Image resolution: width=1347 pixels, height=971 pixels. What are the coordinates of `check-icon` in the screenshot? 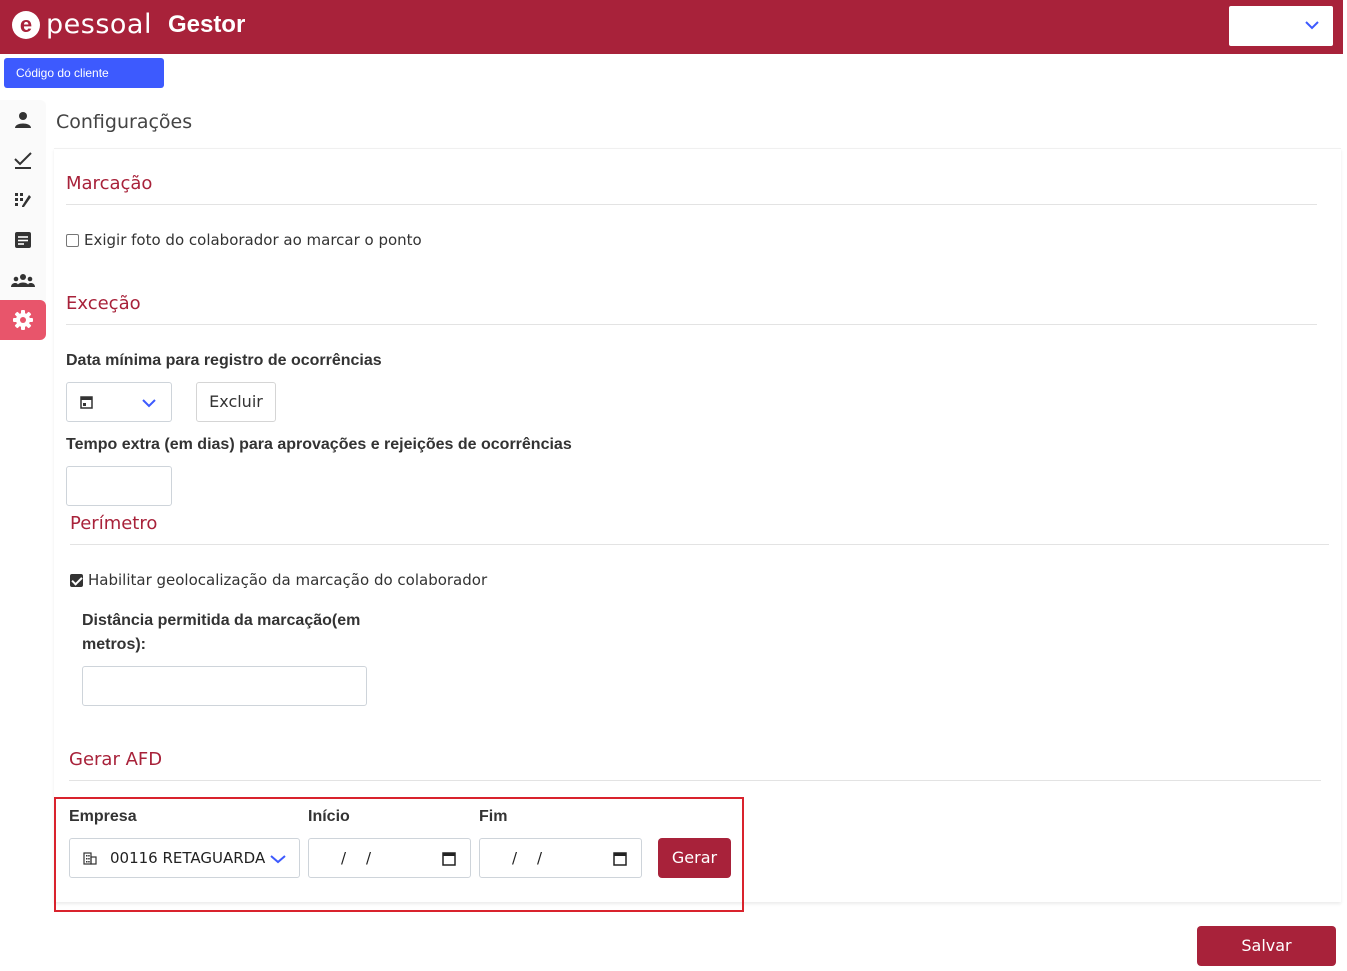 It's located at (23, 160).